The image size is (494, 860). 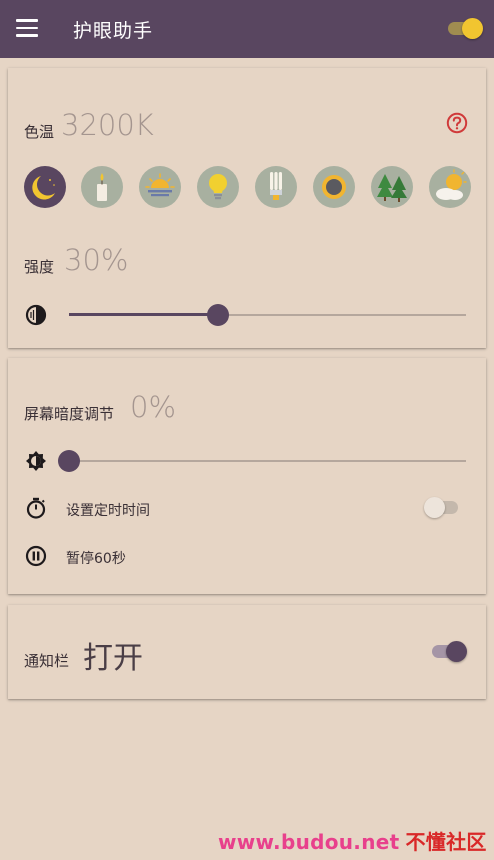 I want to click on preset-bulb, so click(x=218, y=187).